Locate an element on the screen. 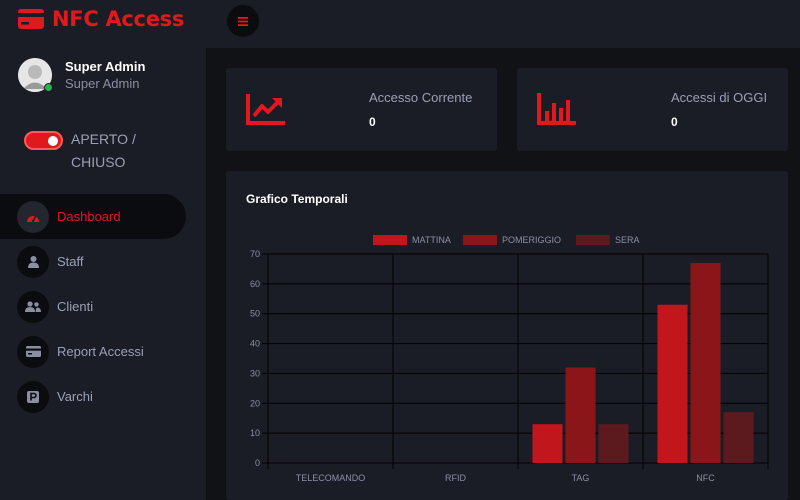 Image resolution: width=800 pixels, height=500 pixels. speedometer-icon is located at coordinates (33, 218).